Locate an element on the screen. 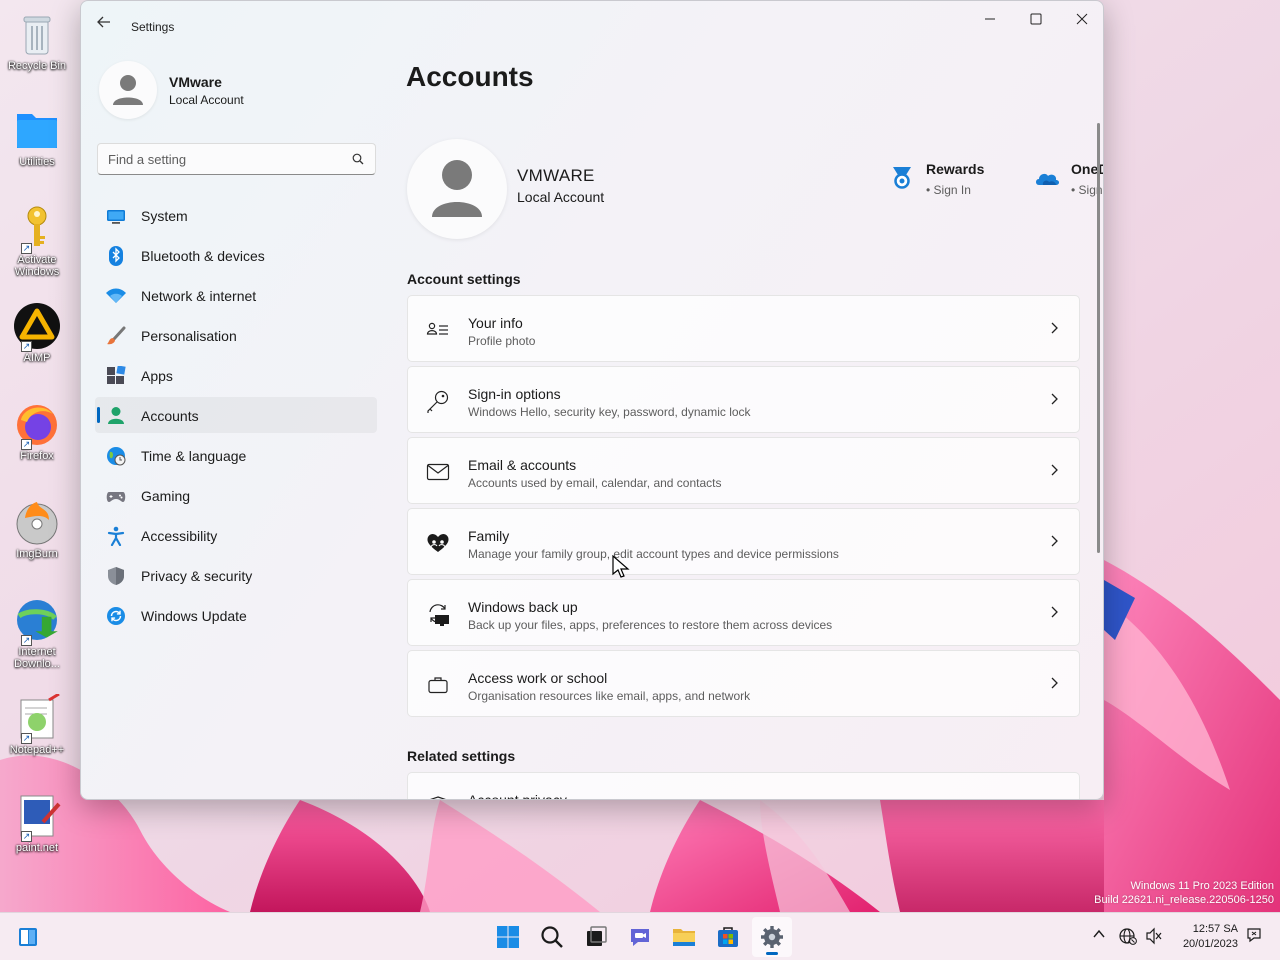 The image size is (1280, 960). task-view-button is located at coordinates (596, 937).